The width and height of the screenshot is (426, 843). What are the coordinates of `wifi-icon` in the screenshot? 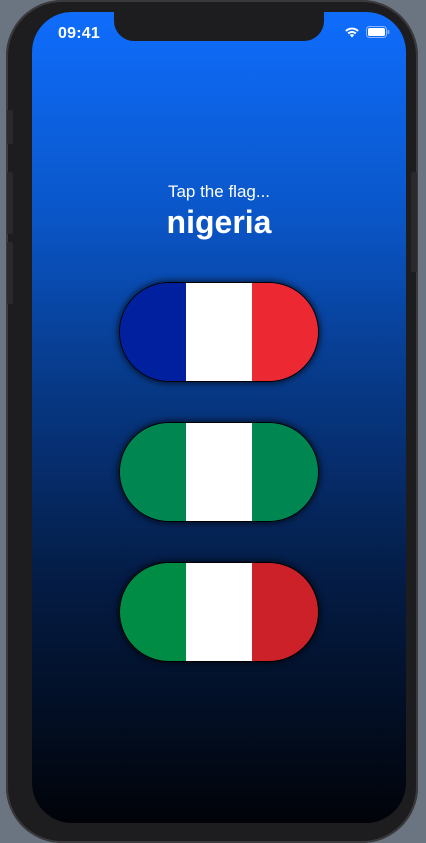 It's located at (352, 32).